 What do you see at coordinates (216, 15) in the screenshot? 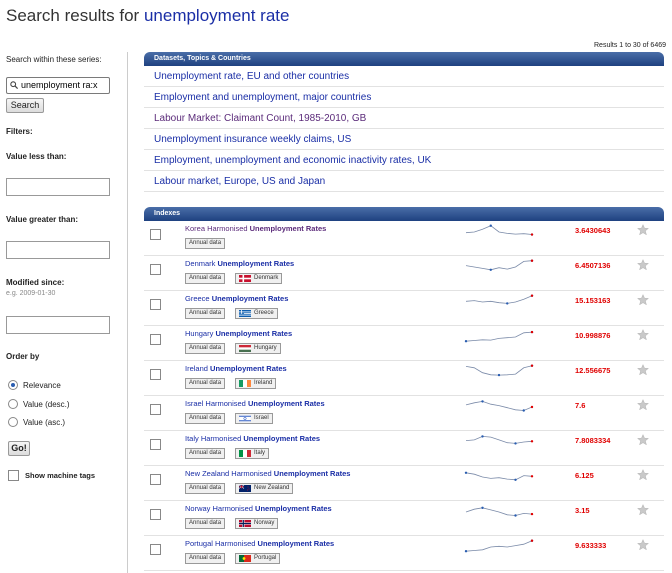
I see `title-query: unemployment rate` at bounding box center [216, 15].